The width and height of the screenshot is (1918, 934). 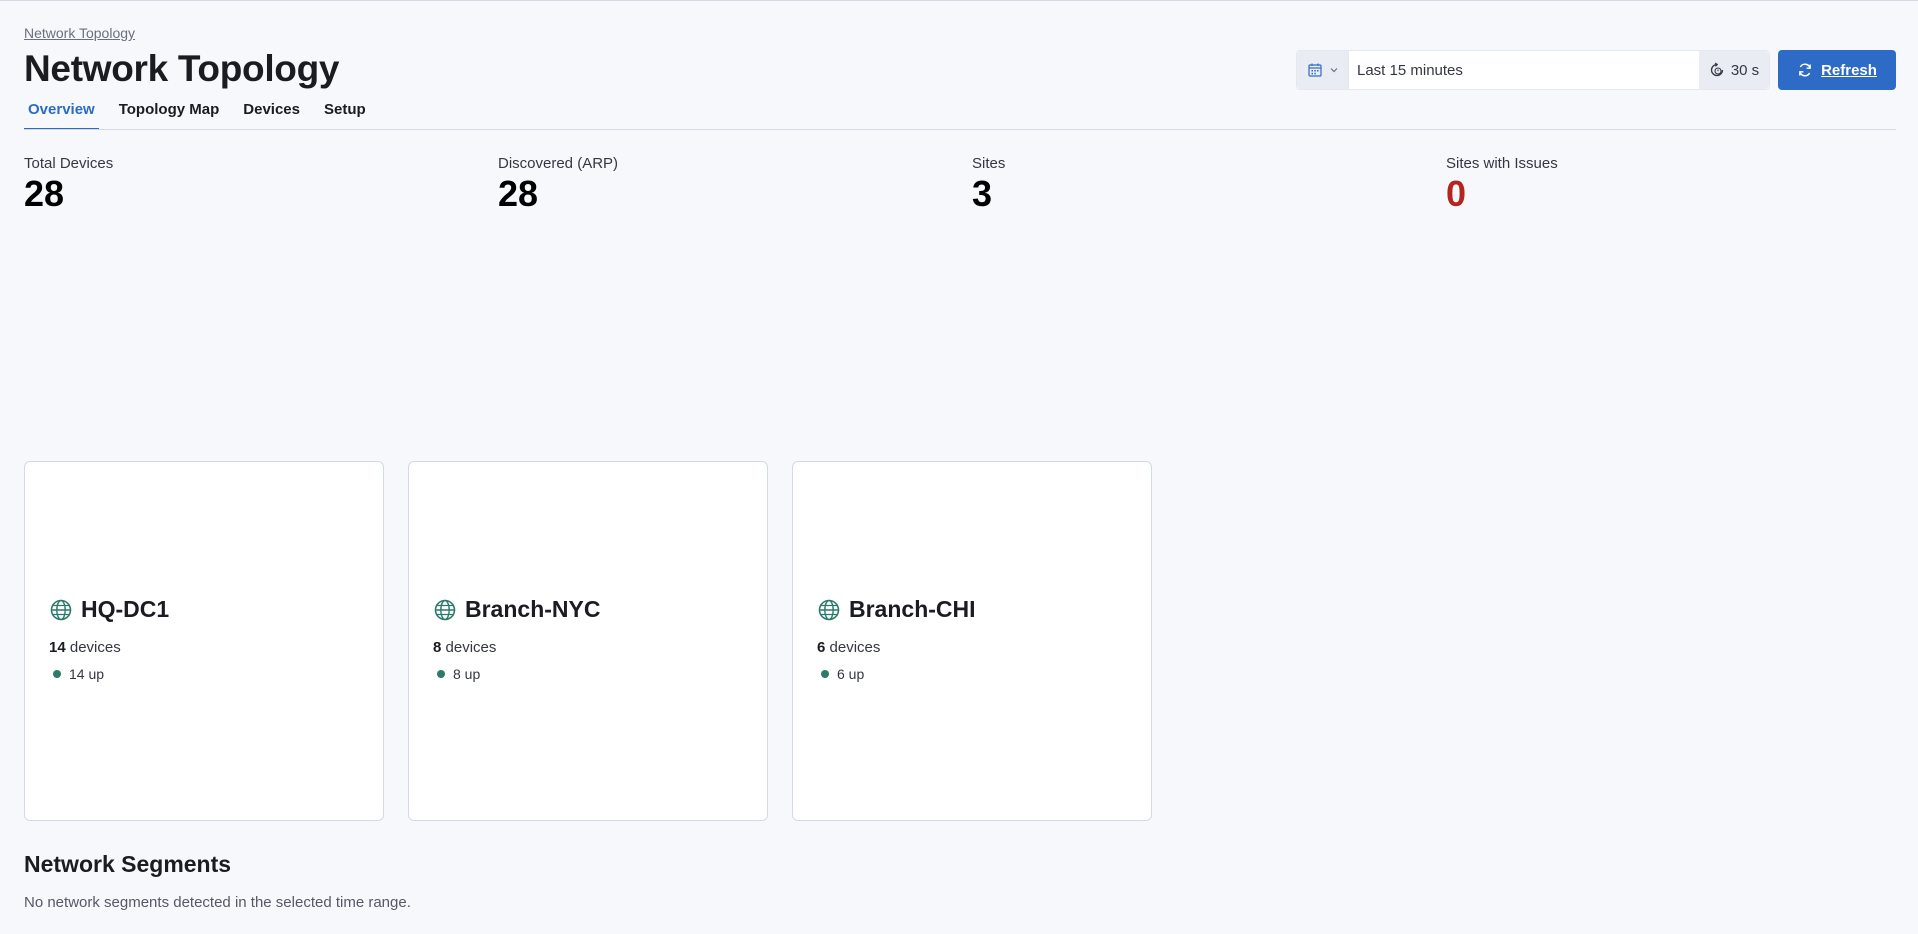 What do you see at coordinates (87, 674) in the screenshot?
I see `status-up-label: 14 up` at bounding box center [87, 674].